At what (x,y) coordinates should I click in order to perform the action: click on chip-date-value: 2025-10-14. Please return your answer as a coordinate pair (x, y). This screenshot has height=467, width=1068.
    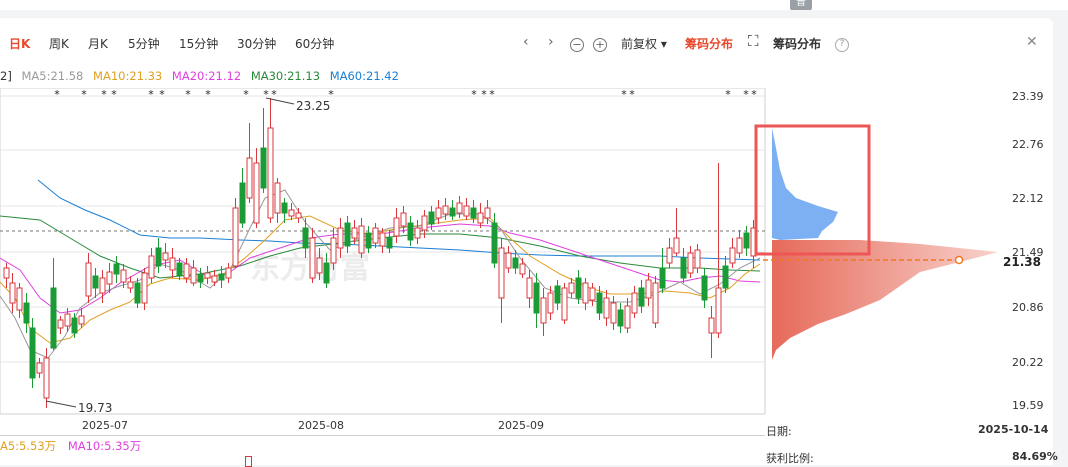
    Looking at the image, I should click on (1013, 429).